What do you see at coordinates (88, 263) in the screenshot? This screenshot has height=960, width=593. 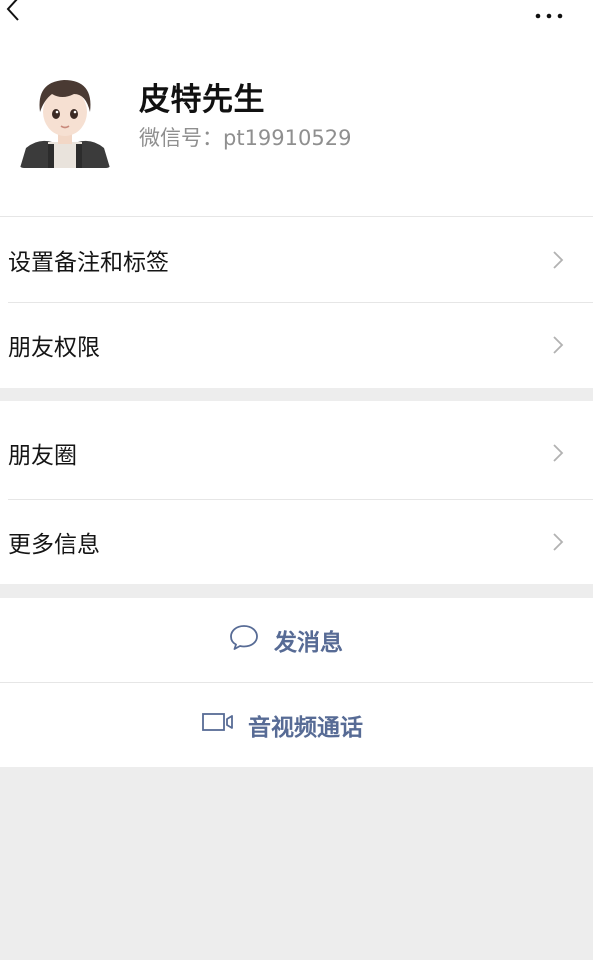 I see `row-label: 设置备注和标签` at bounding box center [88, 263].